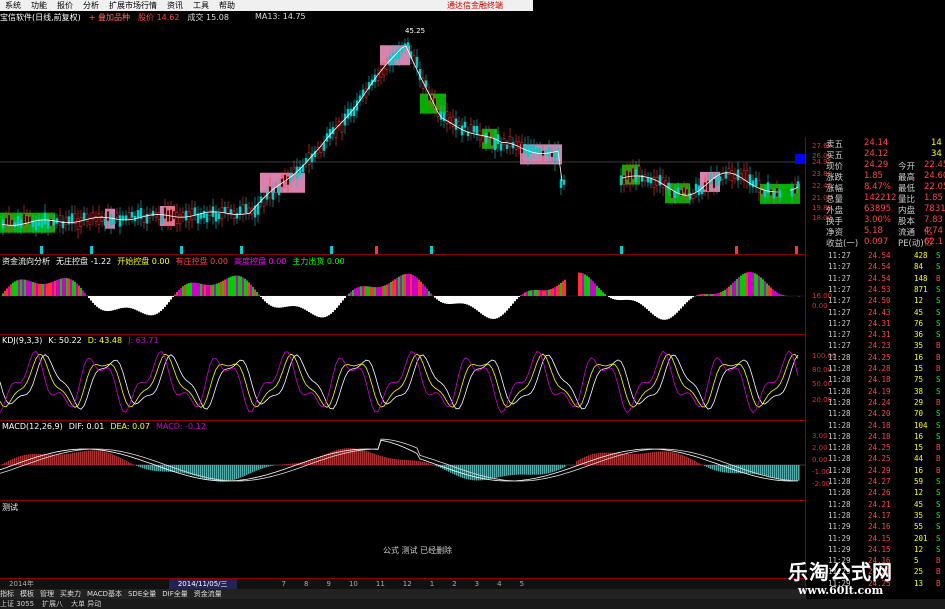 This screenshot has width=945, height=609. What do you see at coordinates (39, 5) in the screenshot?
I see `menu-item-1: 功能` at bounding box center [39, 5].